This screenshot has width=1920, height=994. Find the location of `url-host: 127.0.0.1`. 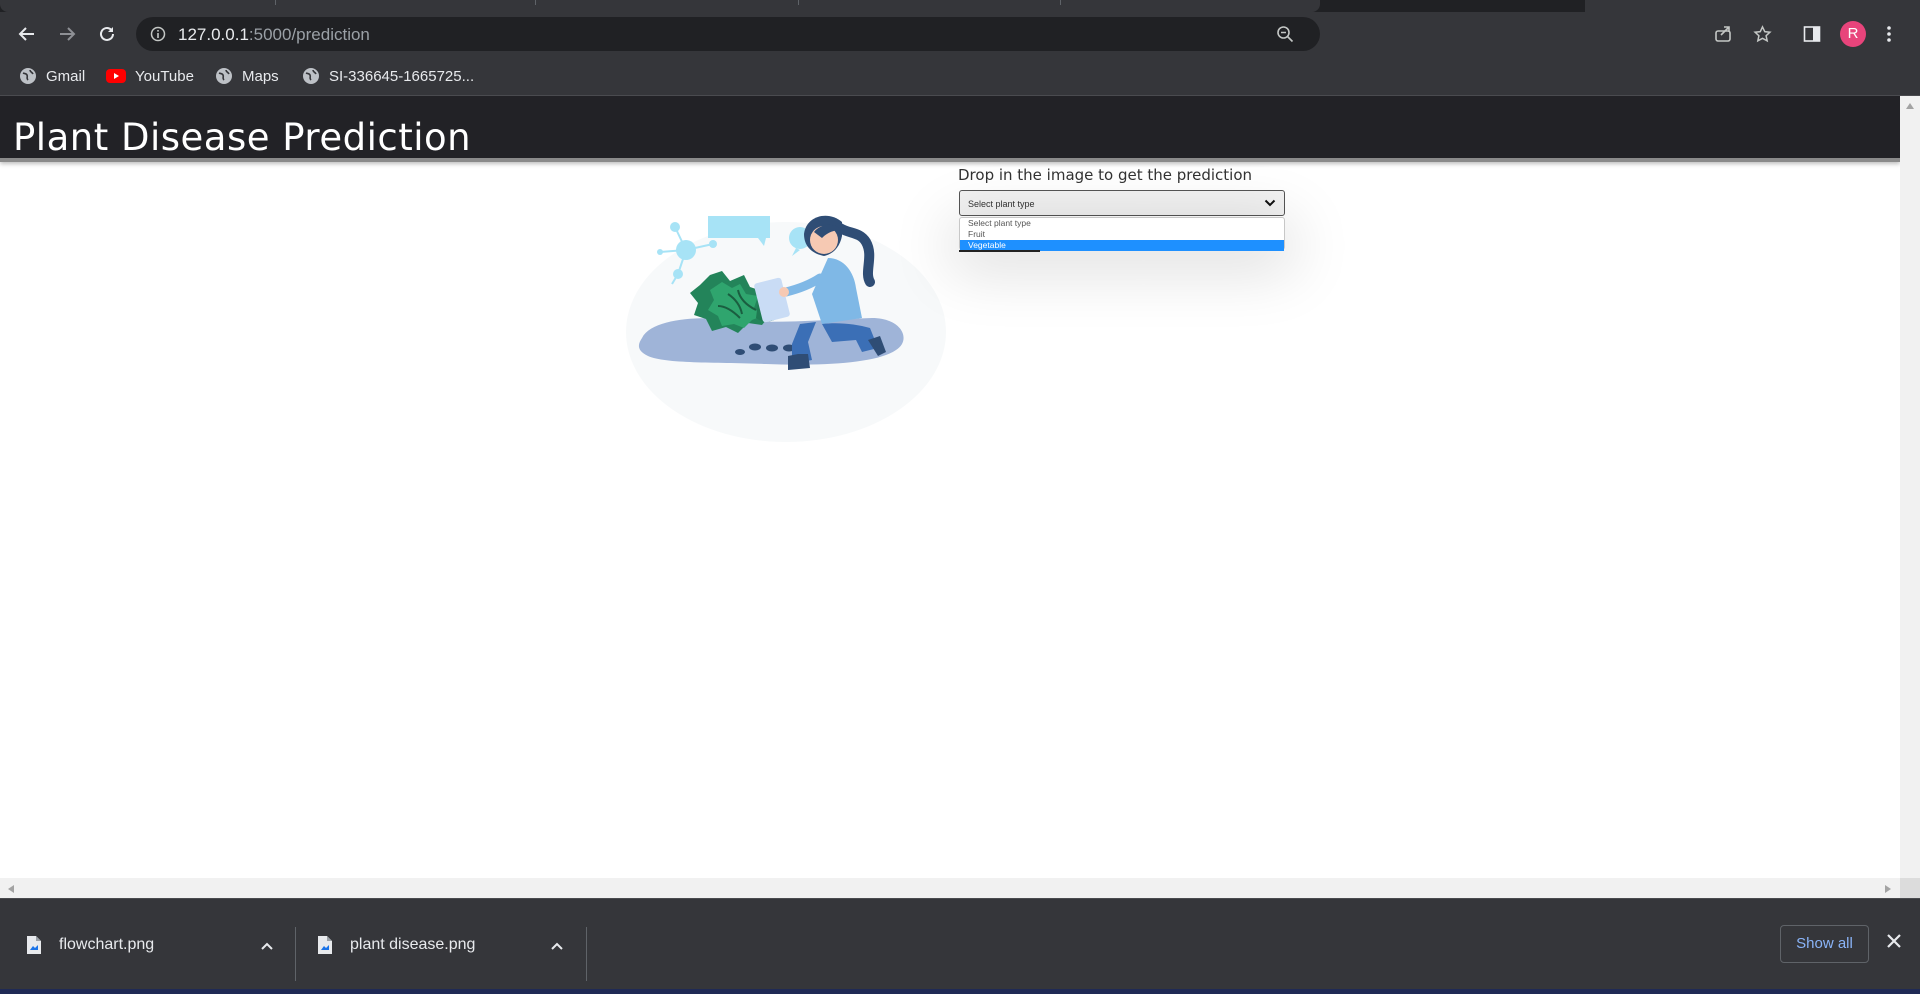

url-host: 127.0.0.1 is located at coordinates (213, 34).